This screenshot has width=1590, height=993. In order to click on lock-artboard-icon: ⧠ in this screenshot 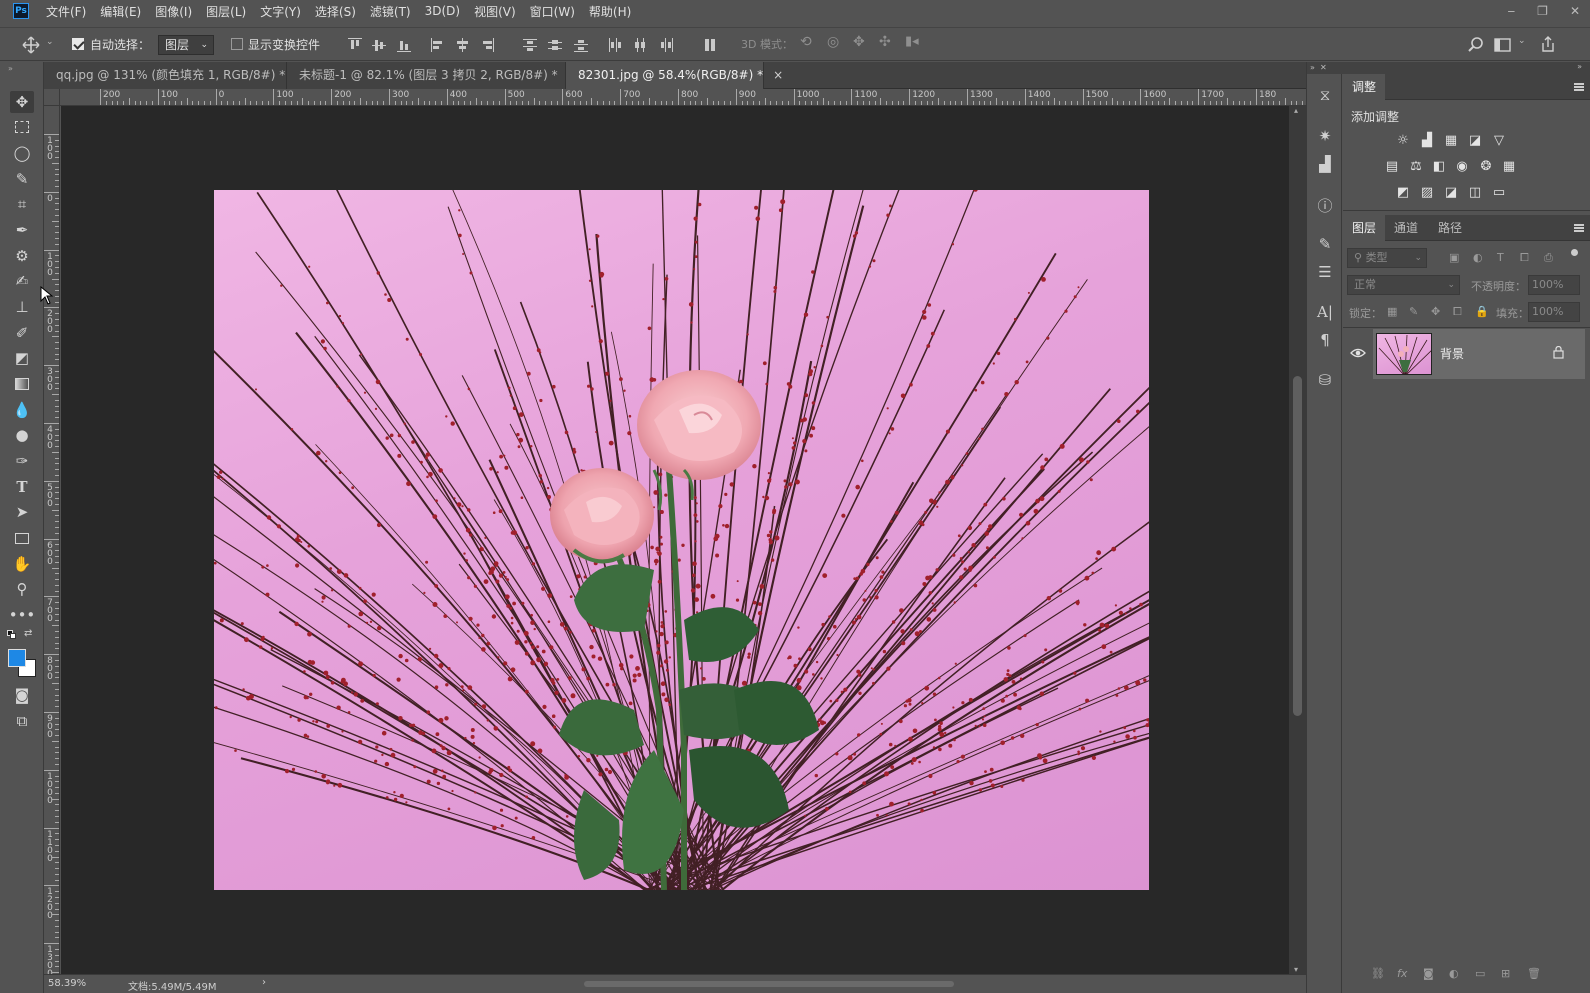, I will do `click(1457, 312)`.